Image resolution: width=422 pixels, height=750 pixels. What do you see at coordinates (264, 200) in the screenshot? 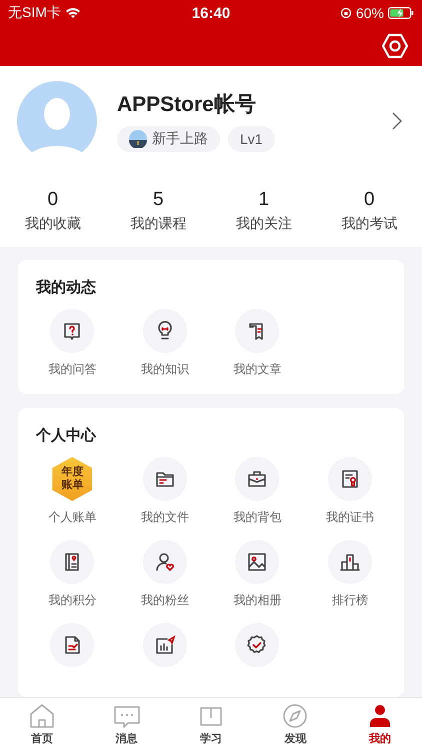
I see `stat-count: 1` at bounding box center [264, 200].